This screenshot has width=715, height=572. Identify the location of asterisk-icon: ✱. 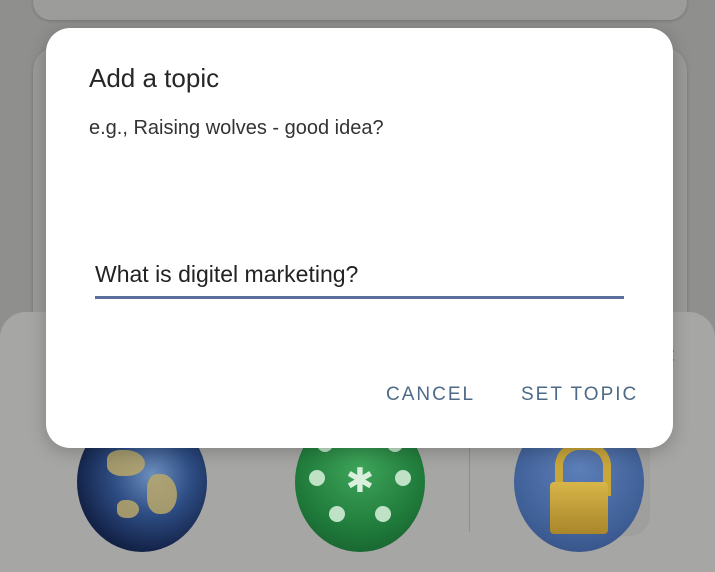
(360, 481).